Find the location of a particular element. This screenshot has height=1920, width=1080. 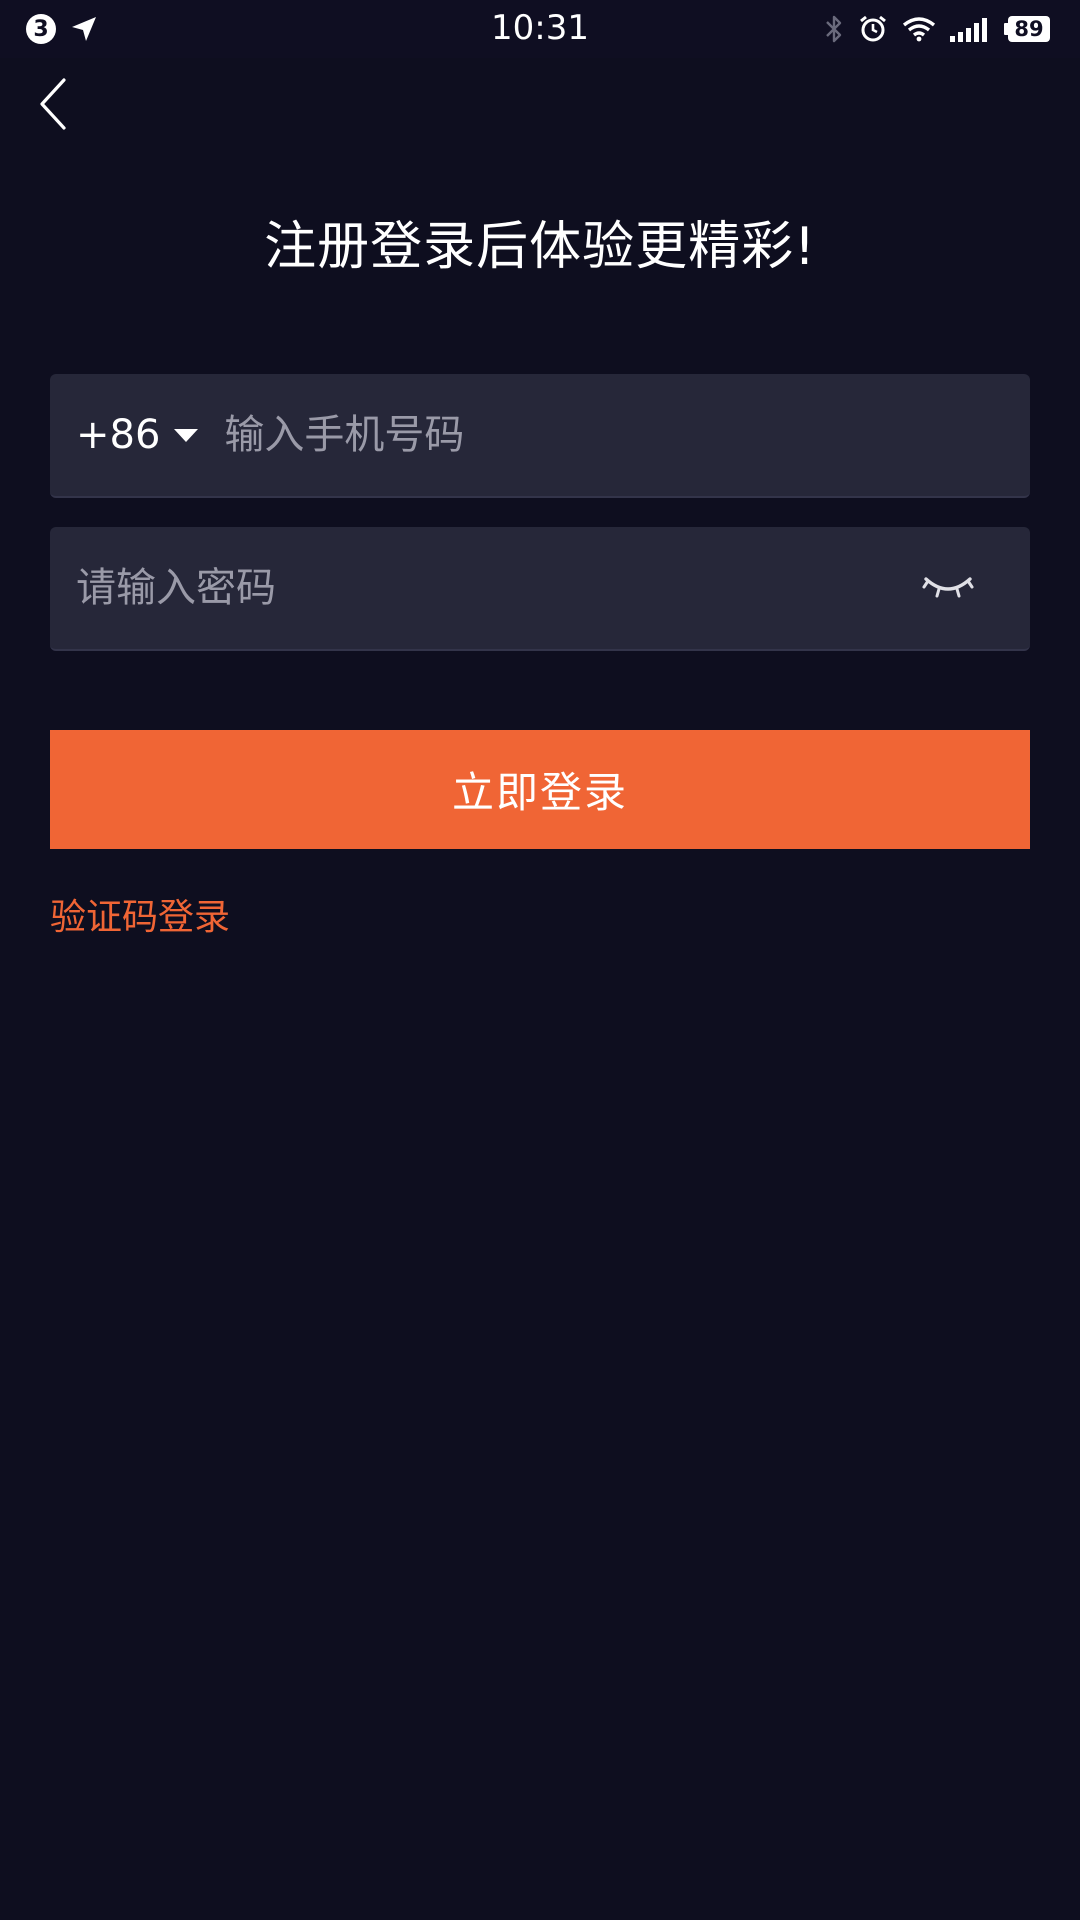

bluetooth-icon is located at coordinates (834, 29).